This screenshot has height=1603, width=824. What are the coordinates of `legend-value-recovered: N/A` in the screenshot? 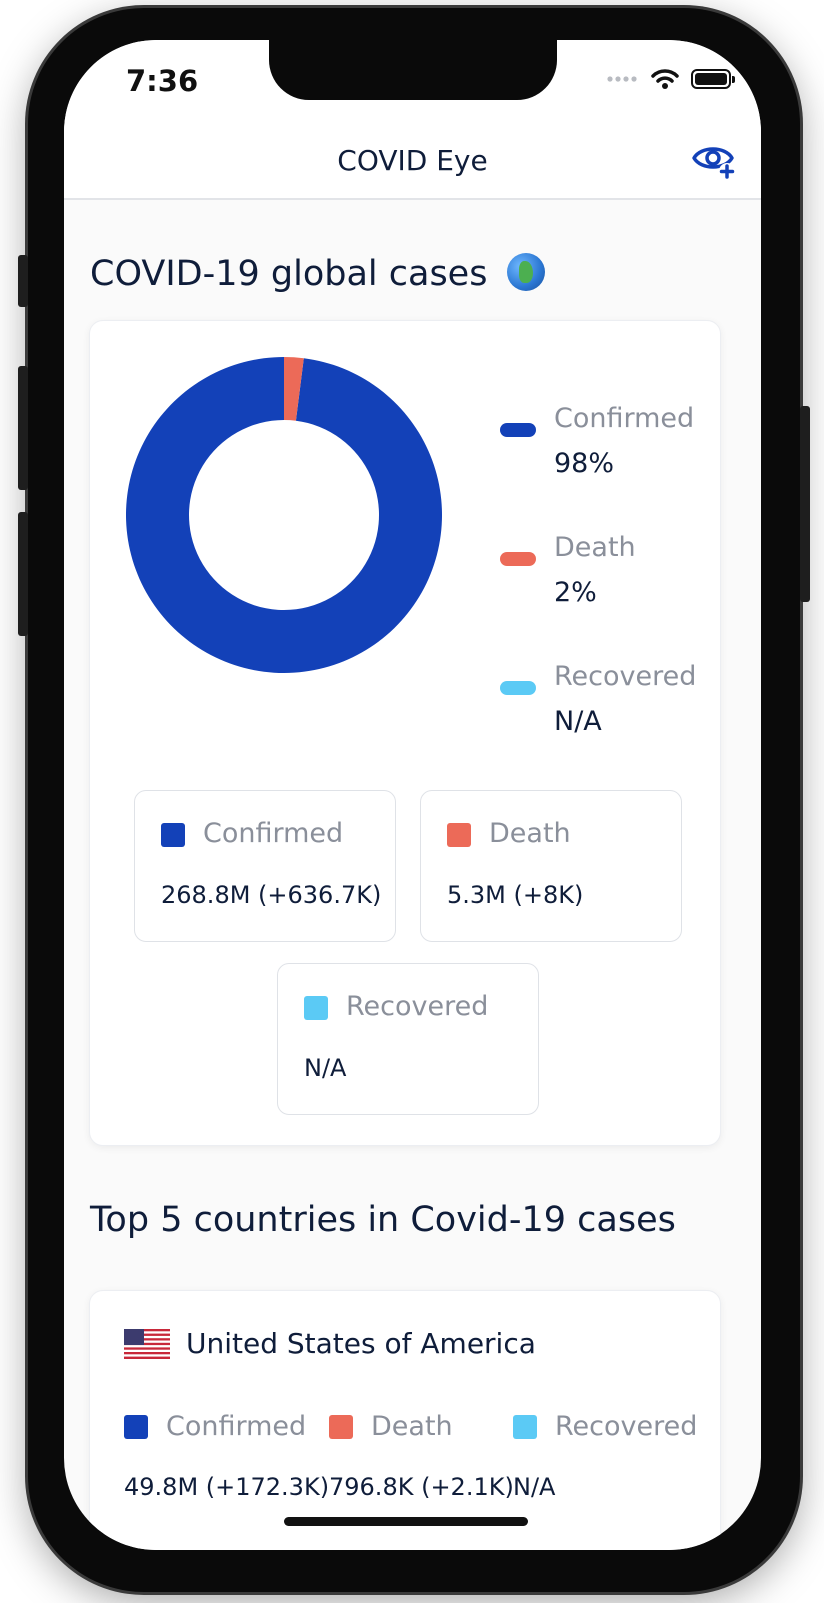 It's located at (578, 721).